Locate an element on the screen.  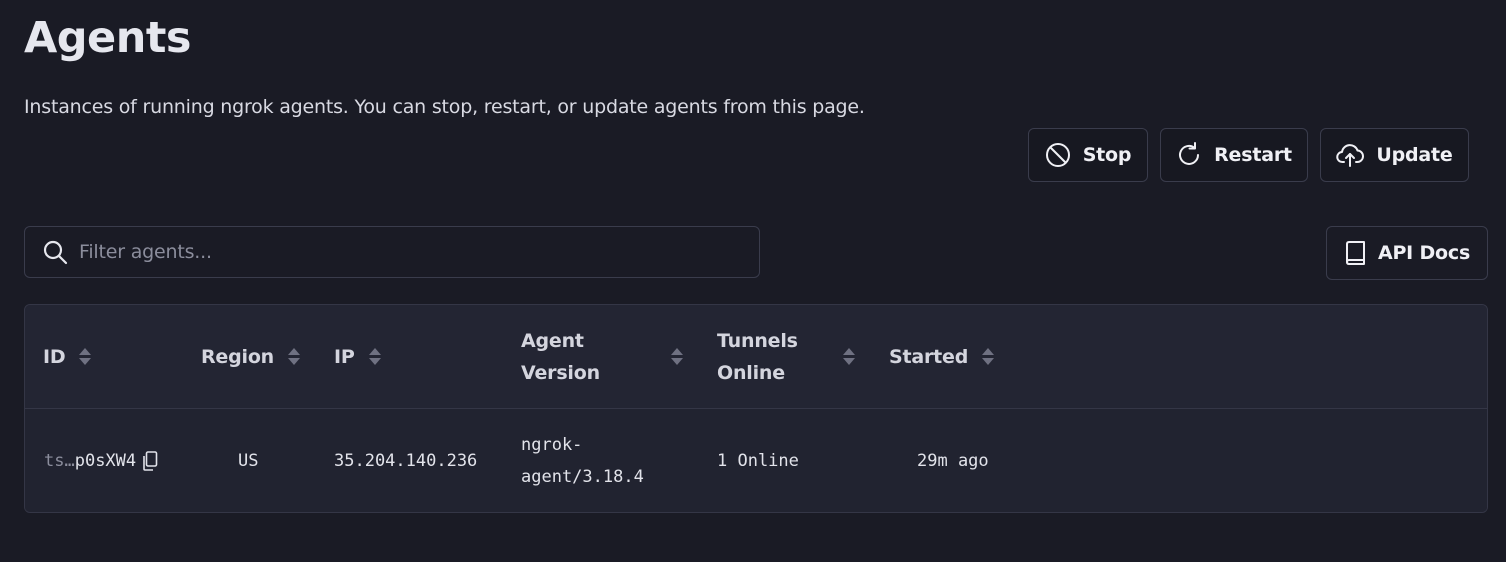
column-header-region: Region is located at coordinates (251, 356).